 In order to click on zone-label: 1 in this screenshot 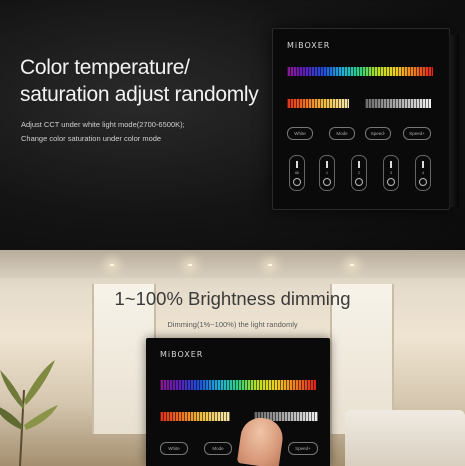, I will do `click(327, 172)`.